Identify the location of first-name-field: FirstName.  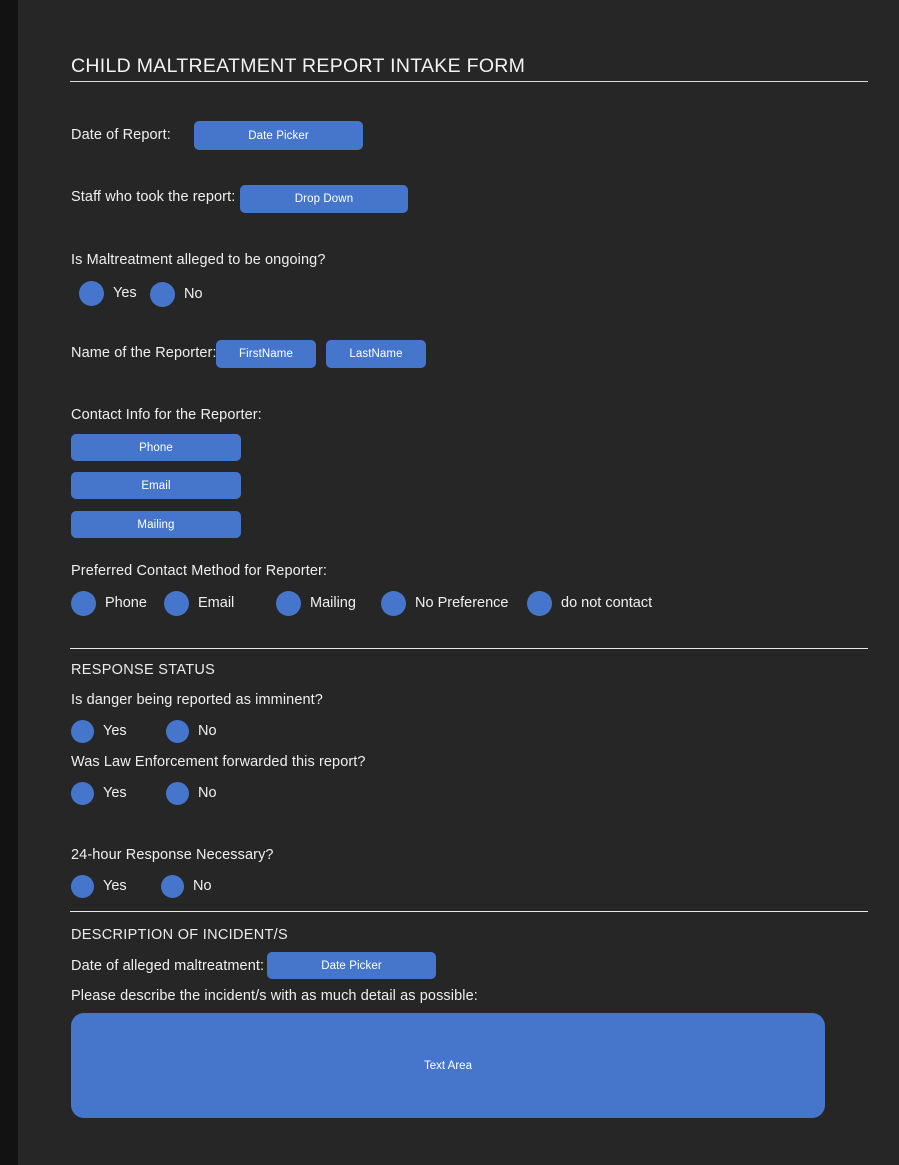
(266, 354).